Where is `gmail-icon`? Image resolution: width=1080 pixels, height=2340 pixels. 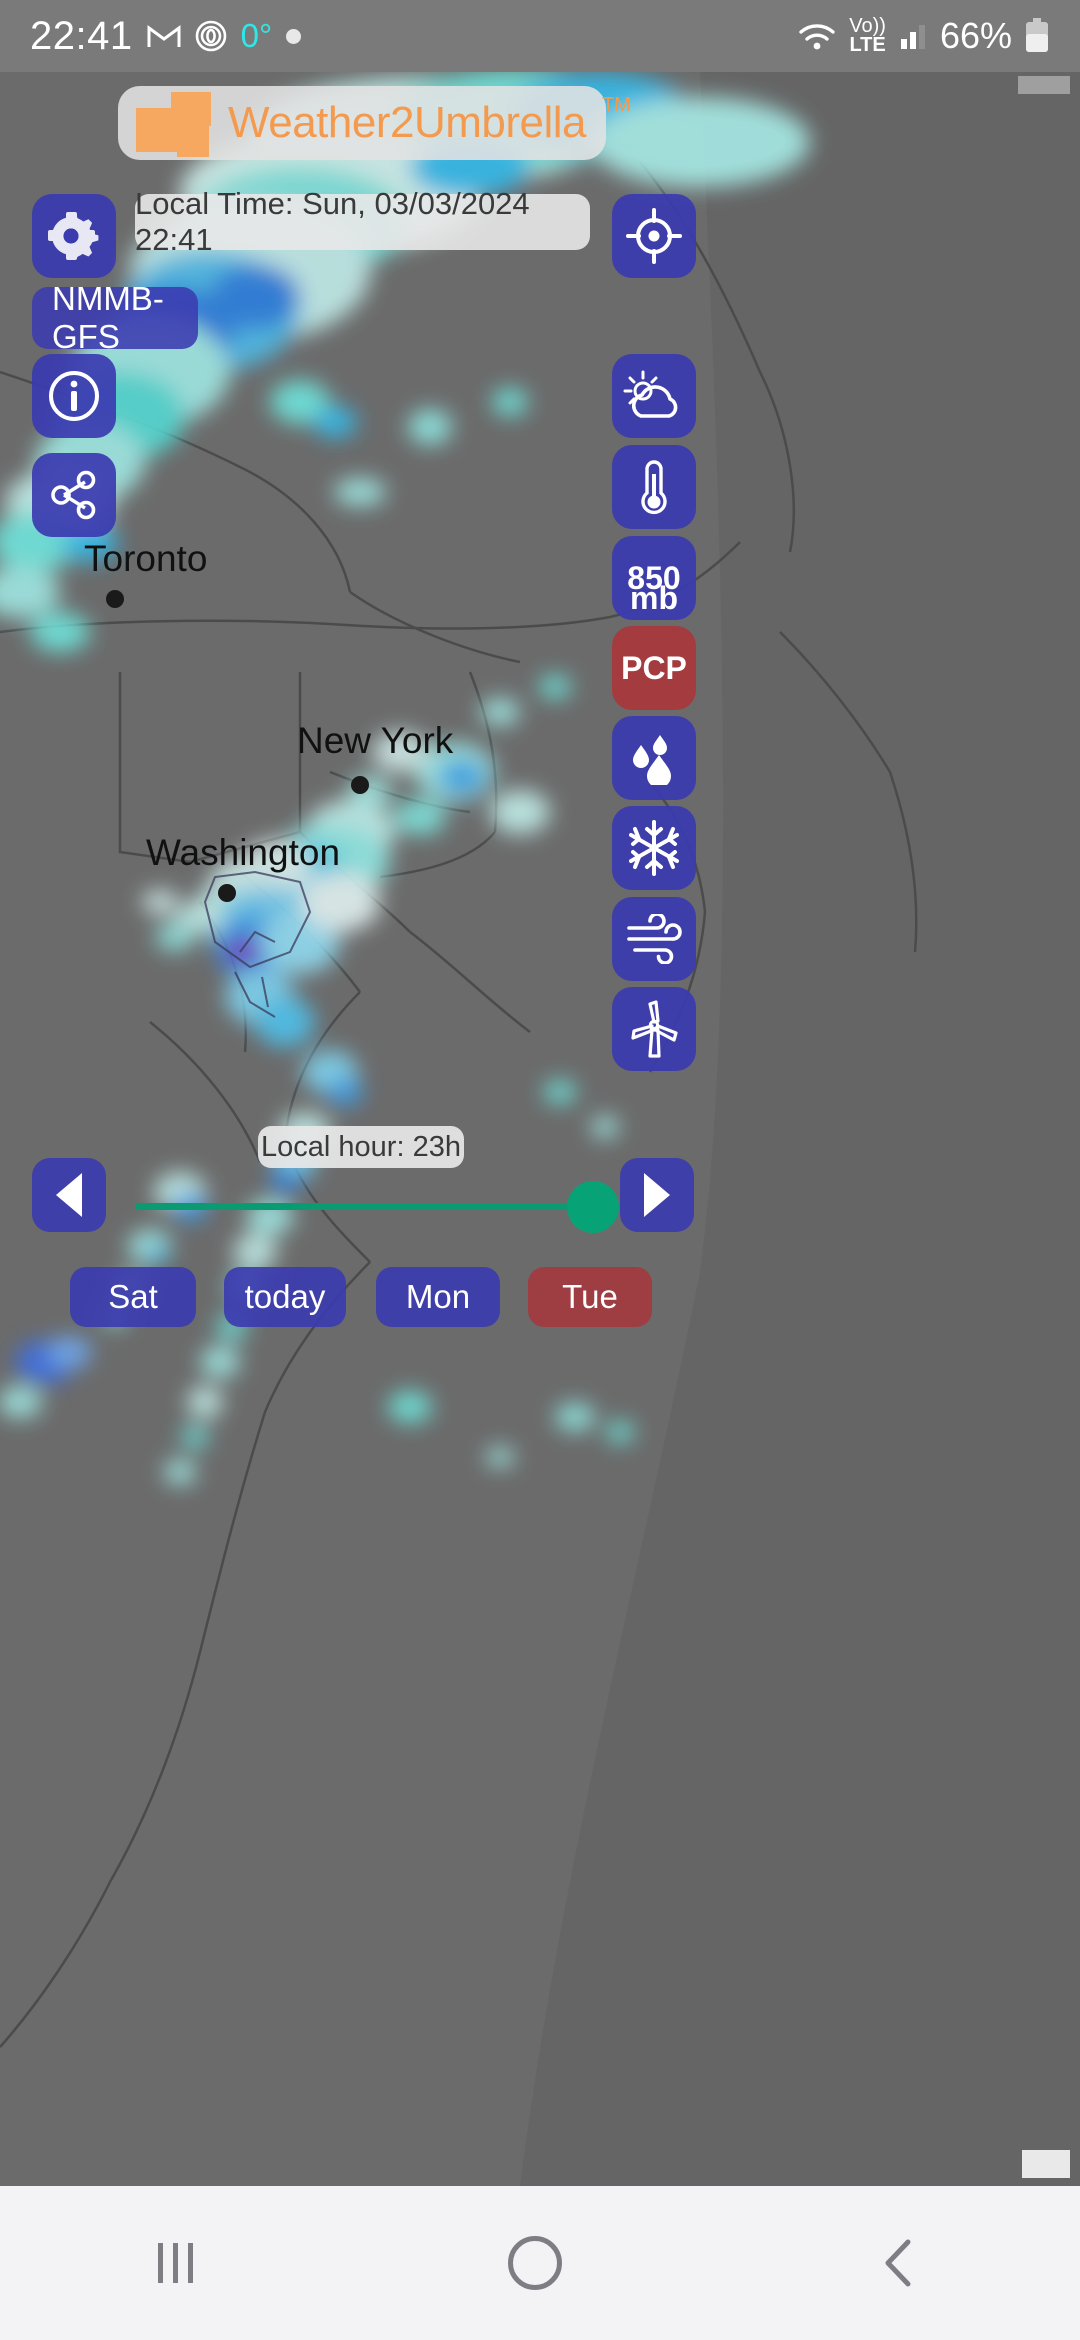
gmail-icon is located at coordinates (164, 36).